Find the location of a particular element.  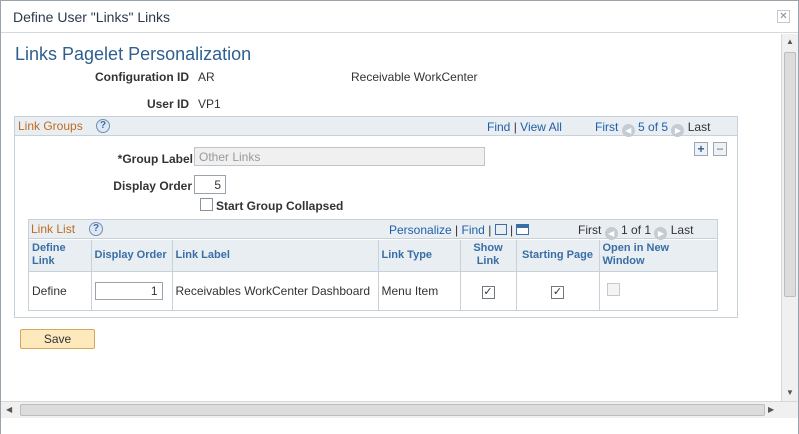

vertical-scrollbar: ▲ ▼ is located at coordinates (789, 217).